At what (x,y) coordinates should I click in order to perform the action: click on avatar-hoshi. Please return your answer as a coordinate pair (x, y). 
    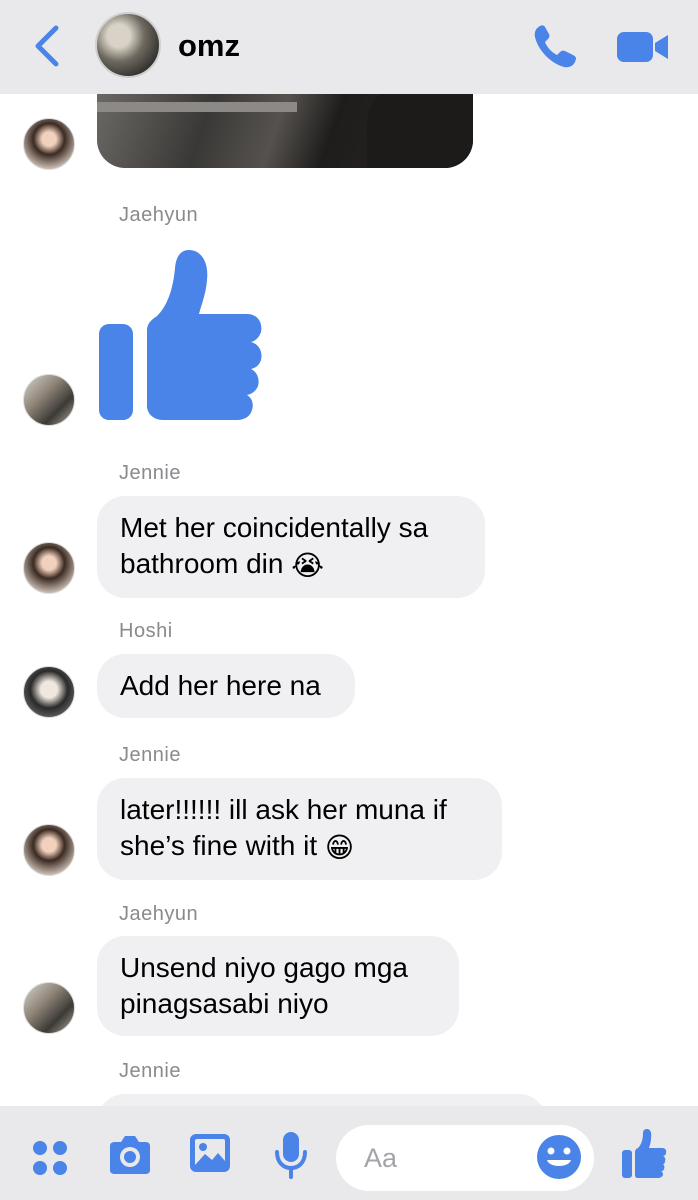
    Looking at the image, I should click on (49, 692).